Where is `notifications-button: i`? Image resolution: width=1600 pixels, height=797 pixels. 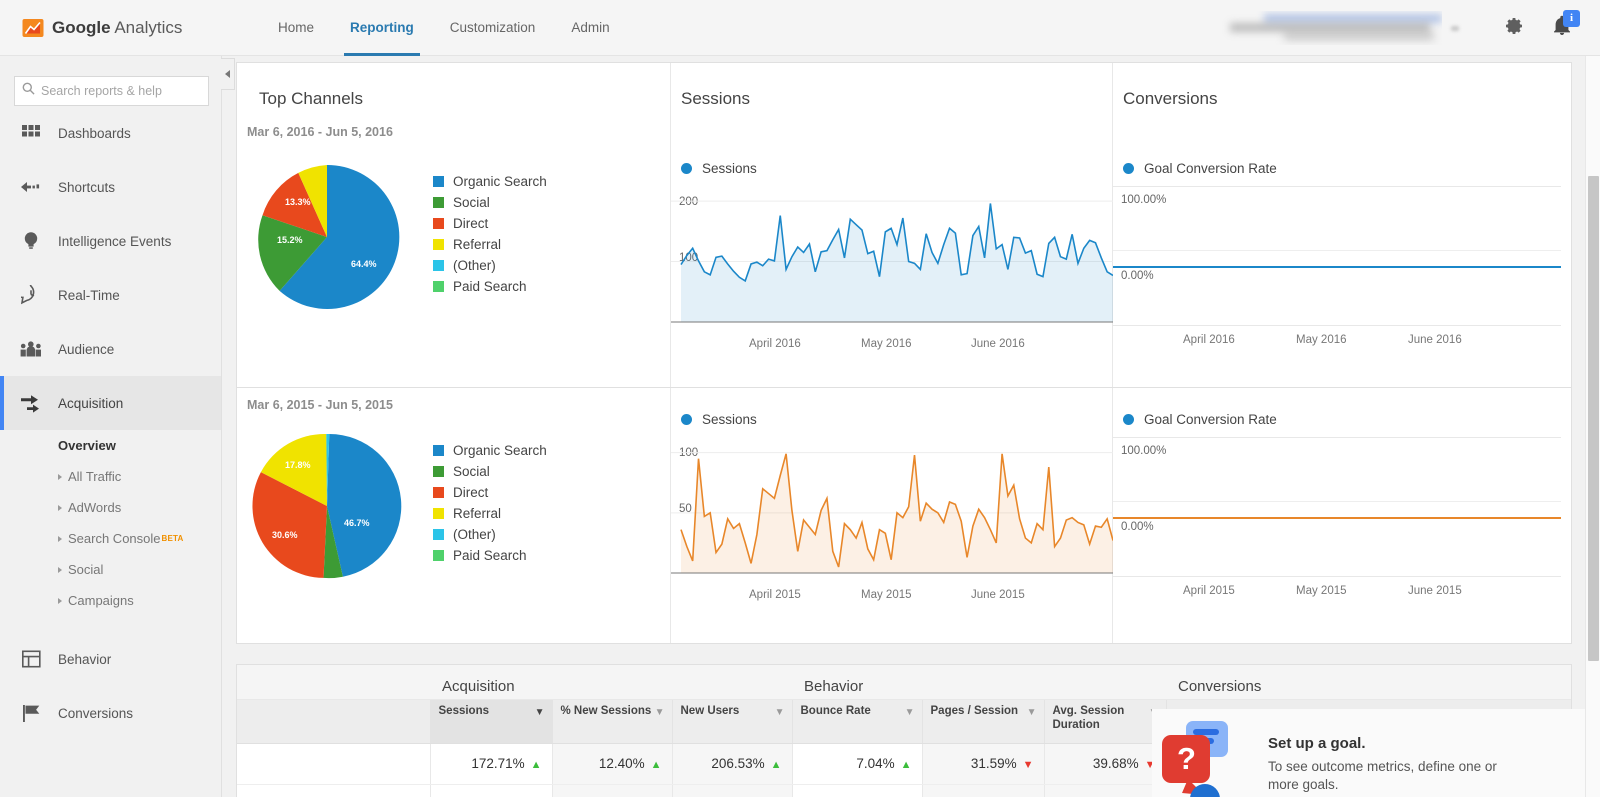
notifications-button: i is located at coordinates (1562, 28).